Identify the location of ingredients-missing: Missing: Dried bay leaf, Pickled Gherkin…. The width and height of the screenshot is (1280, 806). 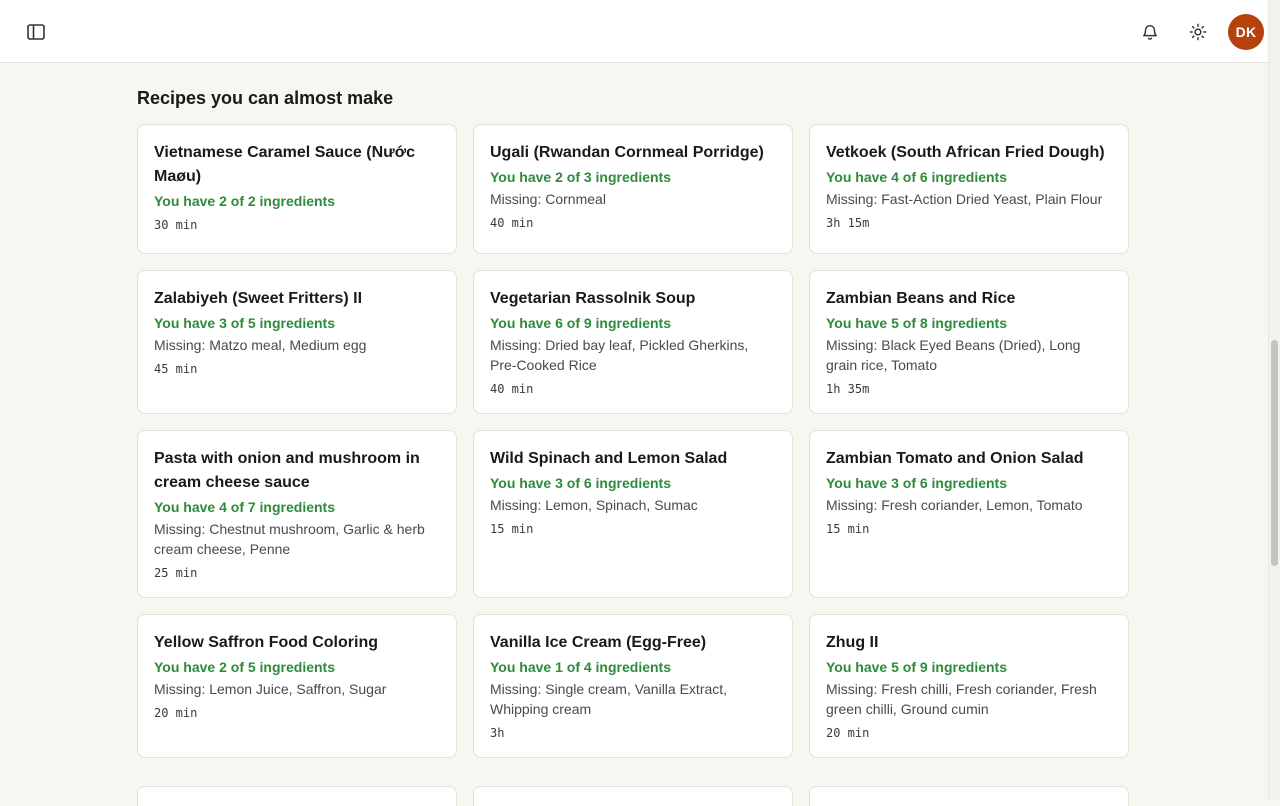
(619, 355).